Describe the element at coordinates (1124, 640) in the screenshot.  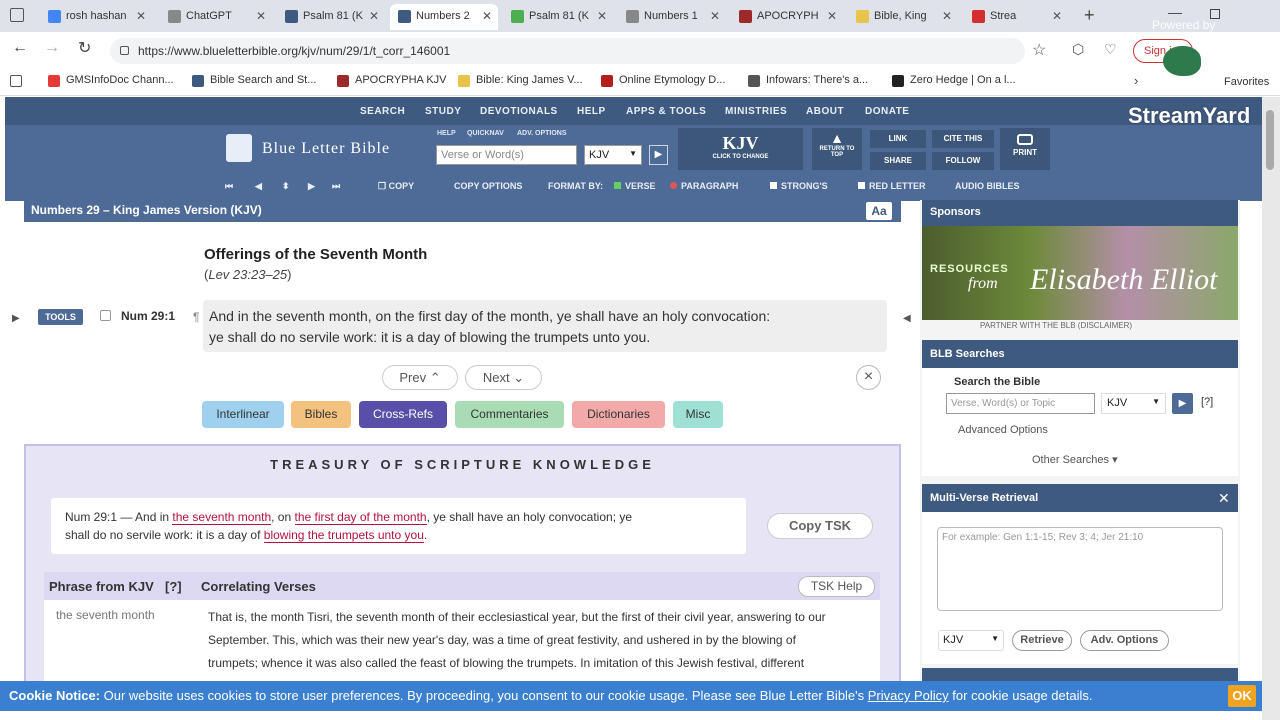
I see `adv-options-button: Adv. Options` at that location.